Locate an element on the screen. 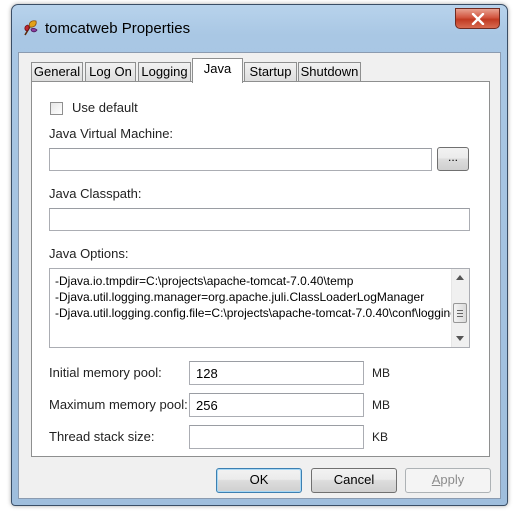 The image size is (521, 521). thread-stack-label: Thread stack size: is located at coordinates (102, 436).